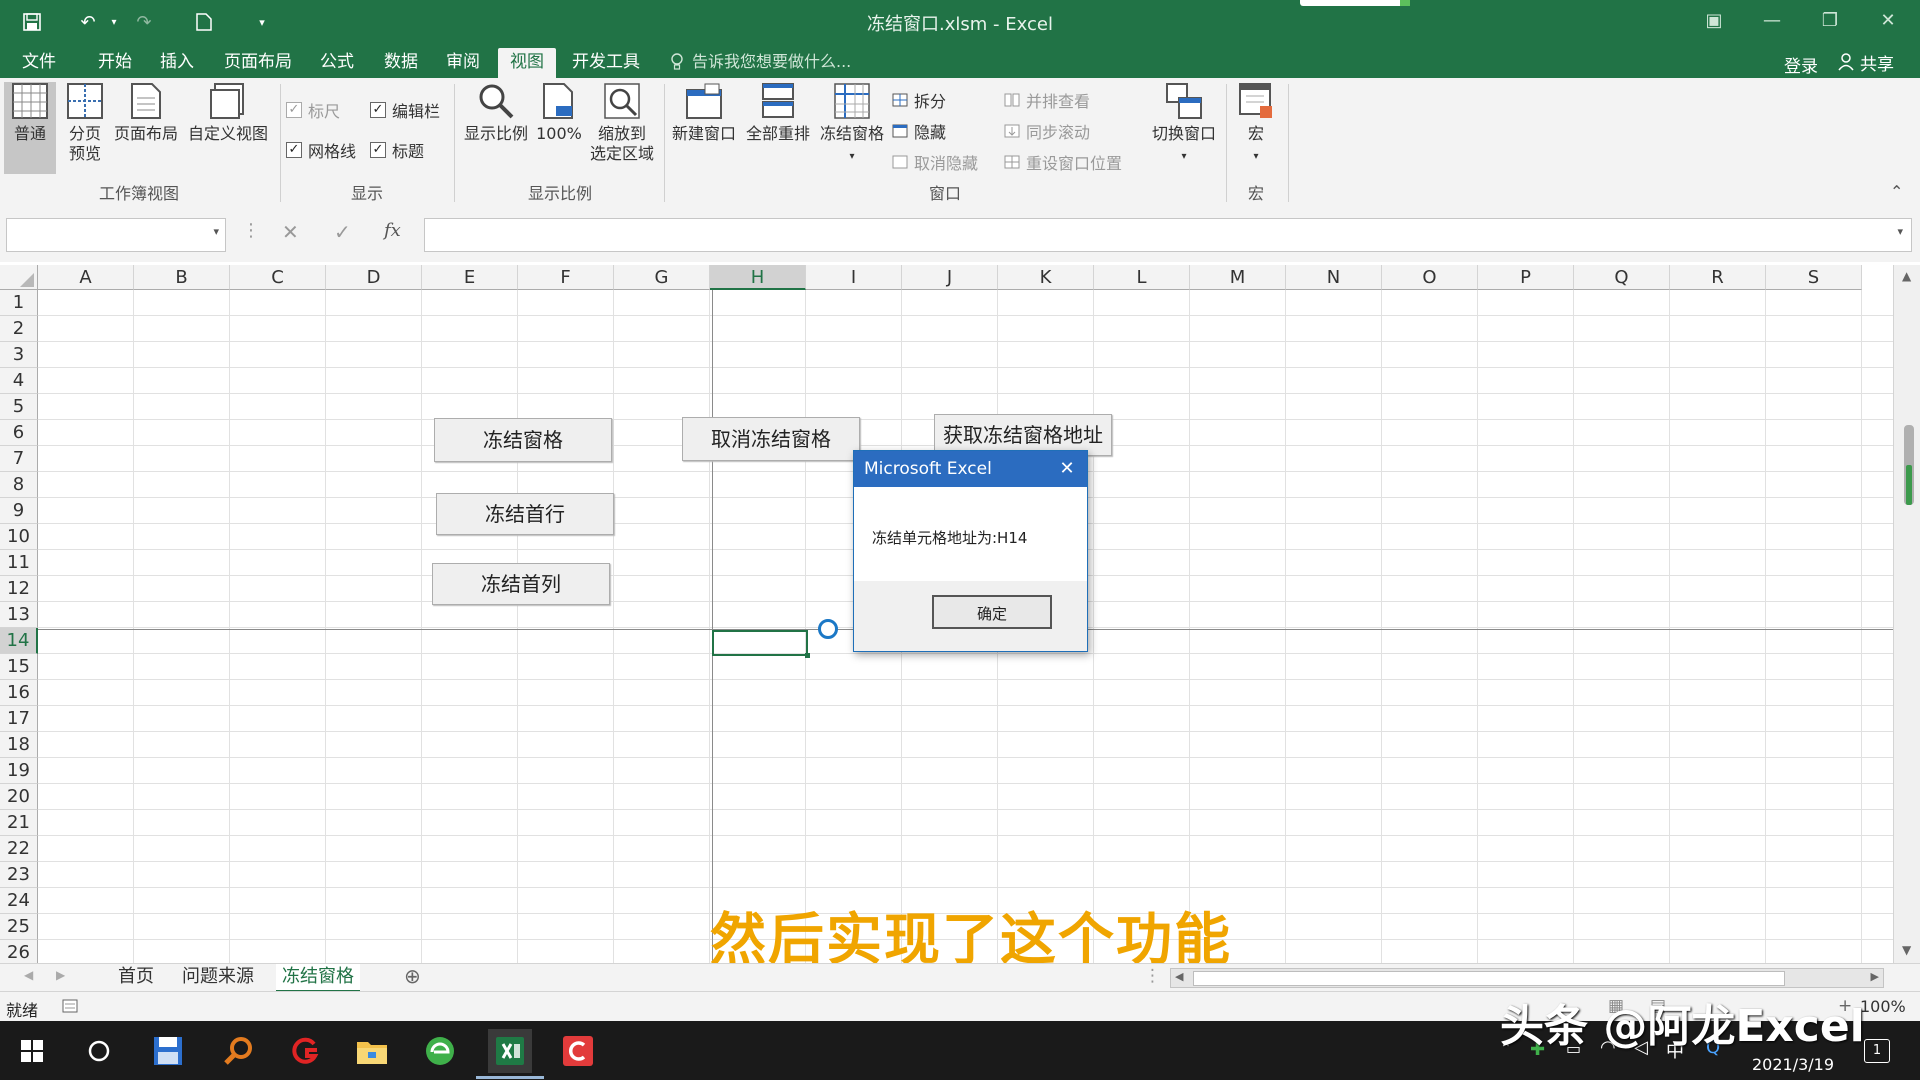 Image resolution: width=1920 pixels, height=1080 pixels. I want to click on enter-icon: ✓, so click(342, 232).